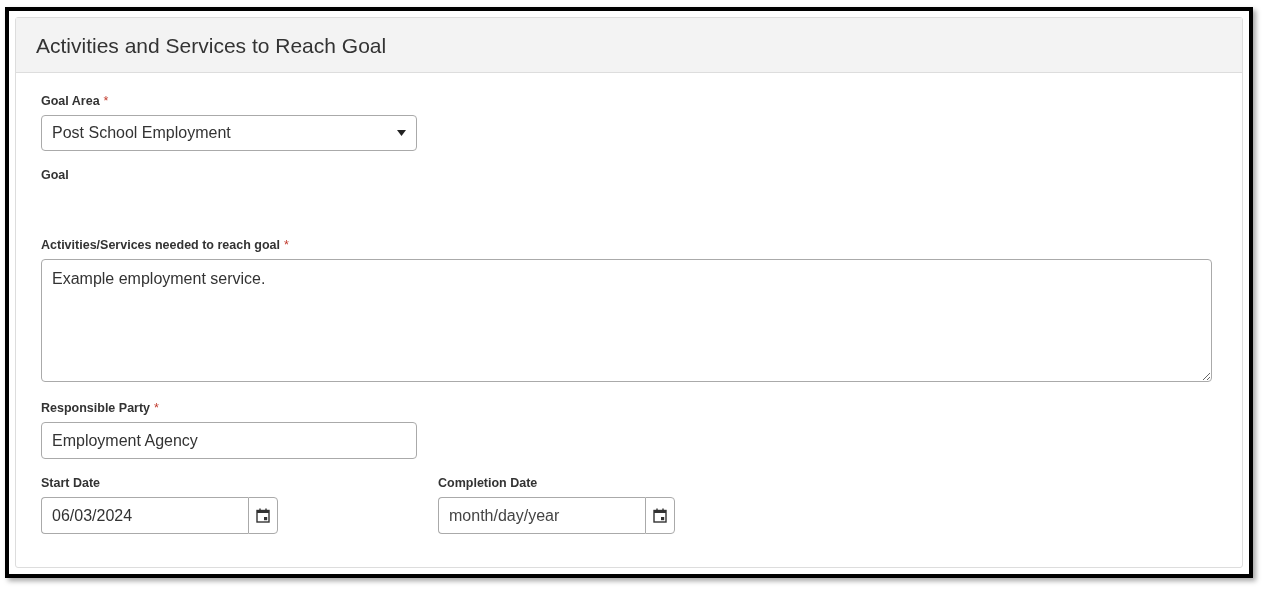 The width and height of the screenshot is (1263, 590). I want to click on dropdown: Post School Employment, so click(229, 133).